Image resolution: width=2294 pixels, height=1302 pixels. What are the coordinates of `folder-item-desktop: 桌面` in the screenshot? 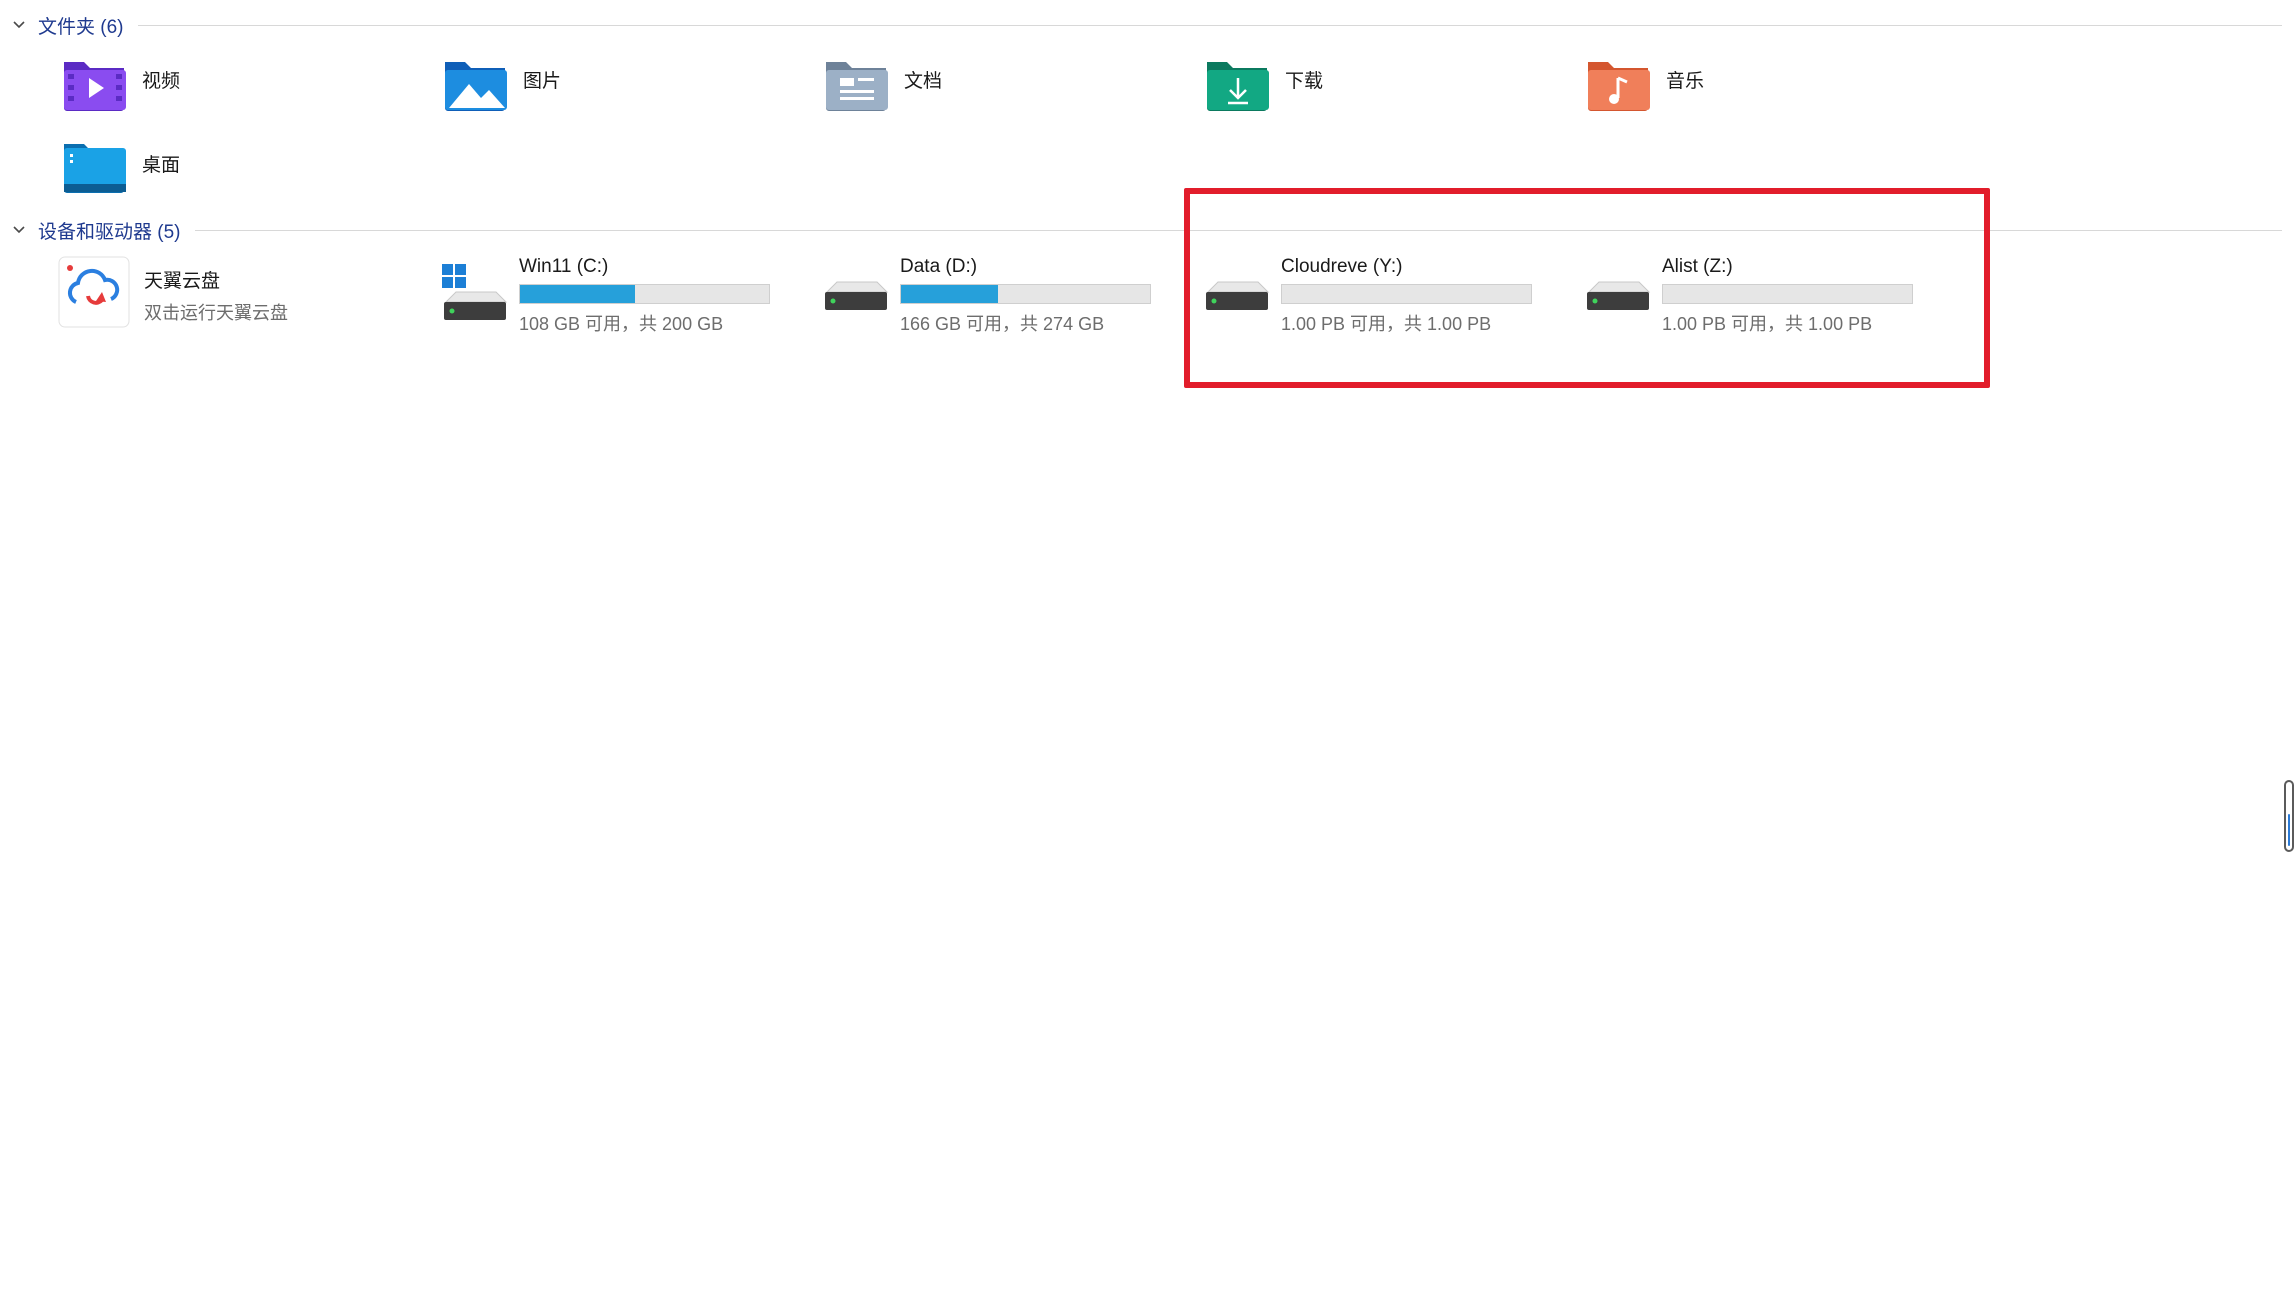 It's located at (121, 168).